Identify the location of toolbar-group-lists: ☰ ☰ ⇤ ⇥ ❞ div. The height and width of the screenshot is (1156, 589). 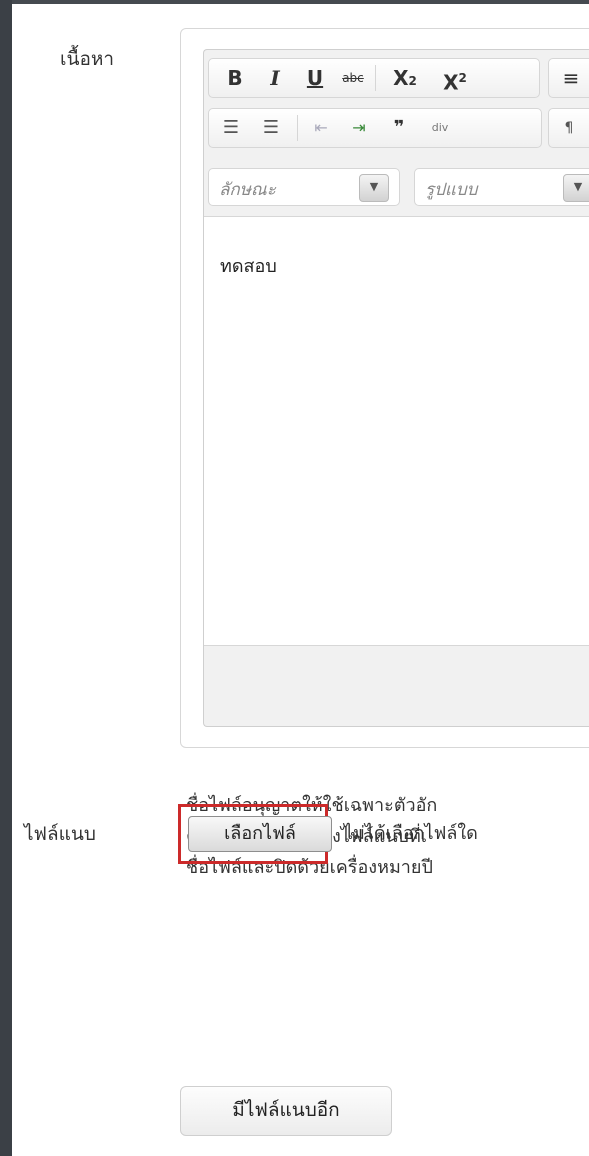
(375, 128).